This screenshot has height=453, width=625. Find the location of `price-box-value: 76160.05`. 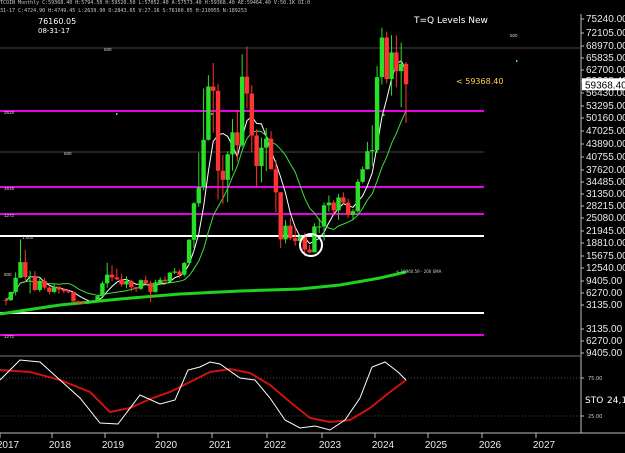

price-box-value: 76160.05 is located at coordinates (57, 21).